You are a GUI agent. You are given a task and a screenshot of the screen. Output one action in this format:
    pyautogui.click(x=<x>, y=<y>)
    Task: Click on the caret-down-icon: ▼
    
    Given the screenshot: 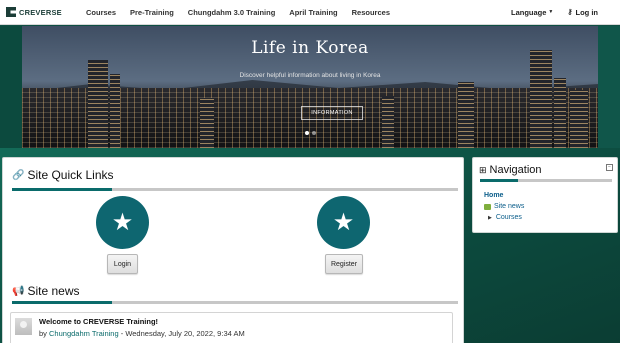 What is the action you would take?
    pyautogui.click(x=551, y=12)
    